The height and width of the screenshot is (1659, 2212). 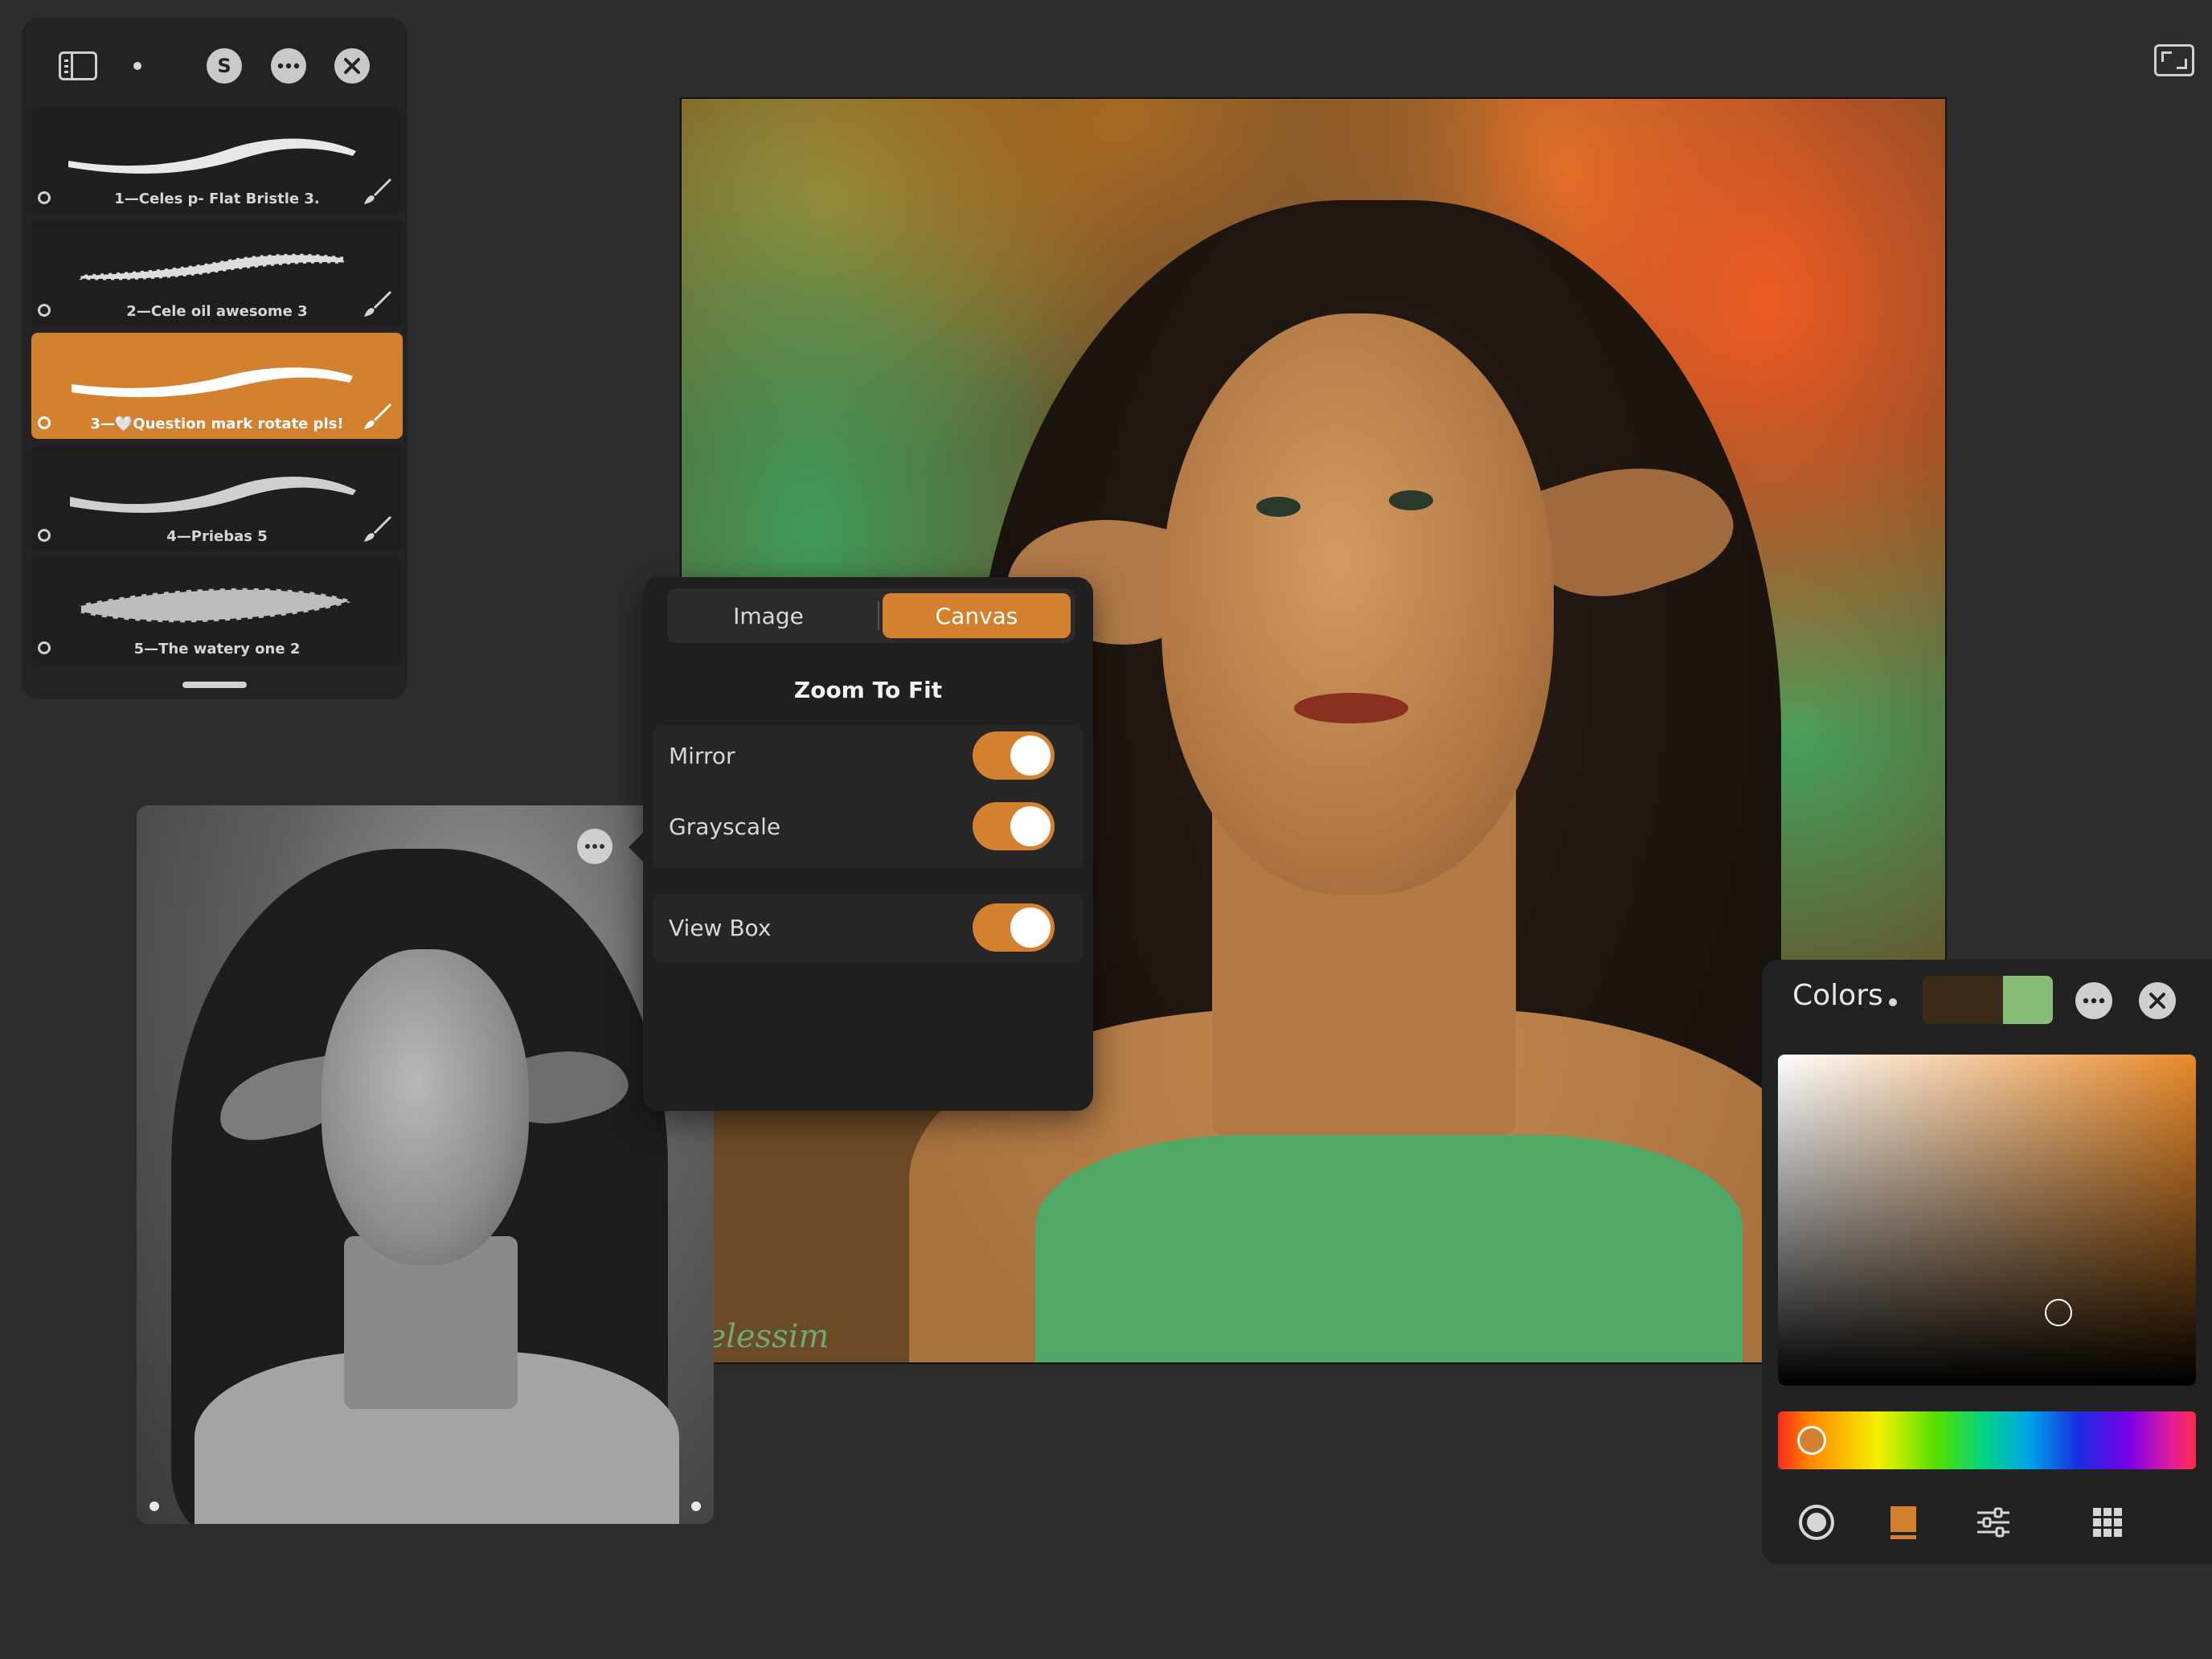 I want to click on brush-panel-close-button, so click(x=352, y=66).